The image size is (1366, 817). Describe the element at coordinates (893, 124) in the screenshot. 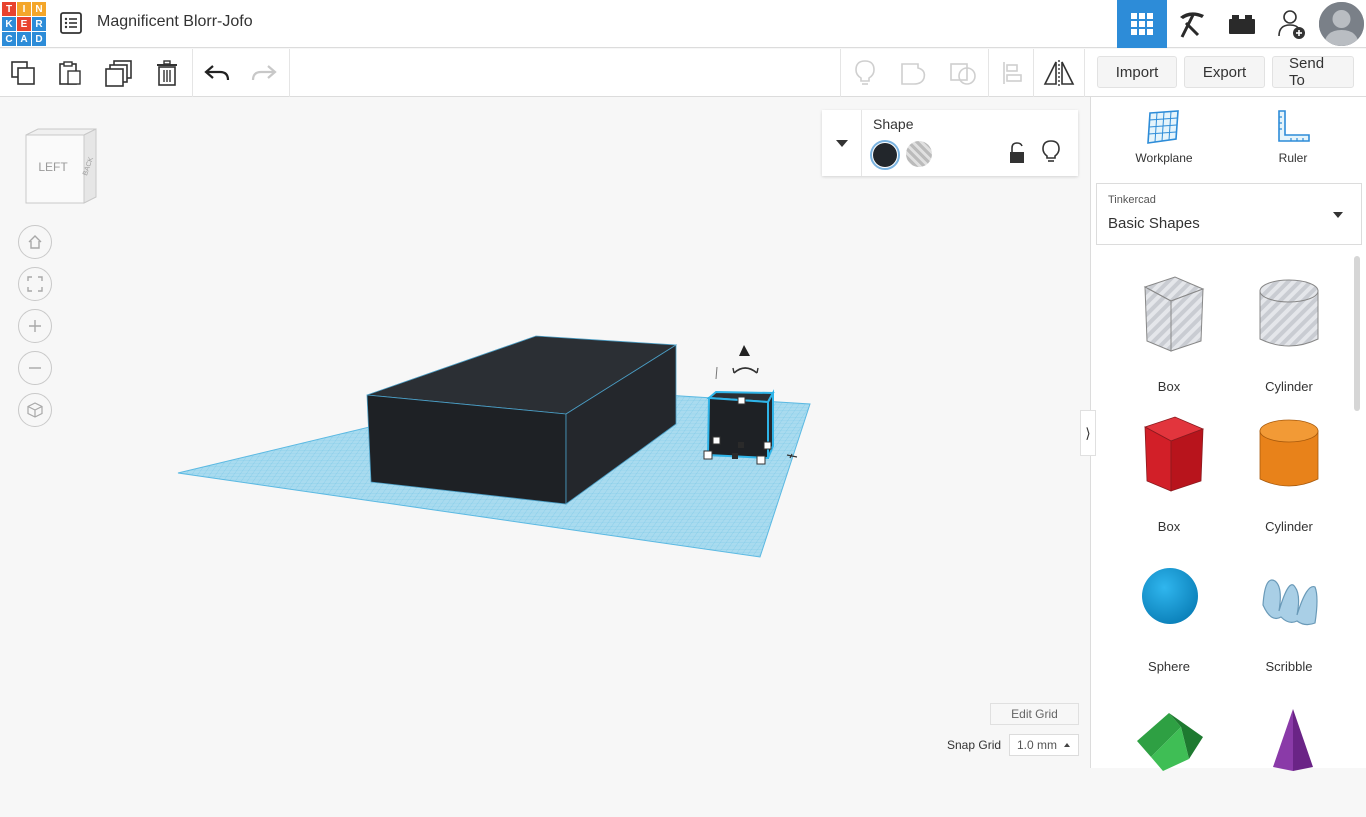

I see `inspector-title: Shape` at that location.